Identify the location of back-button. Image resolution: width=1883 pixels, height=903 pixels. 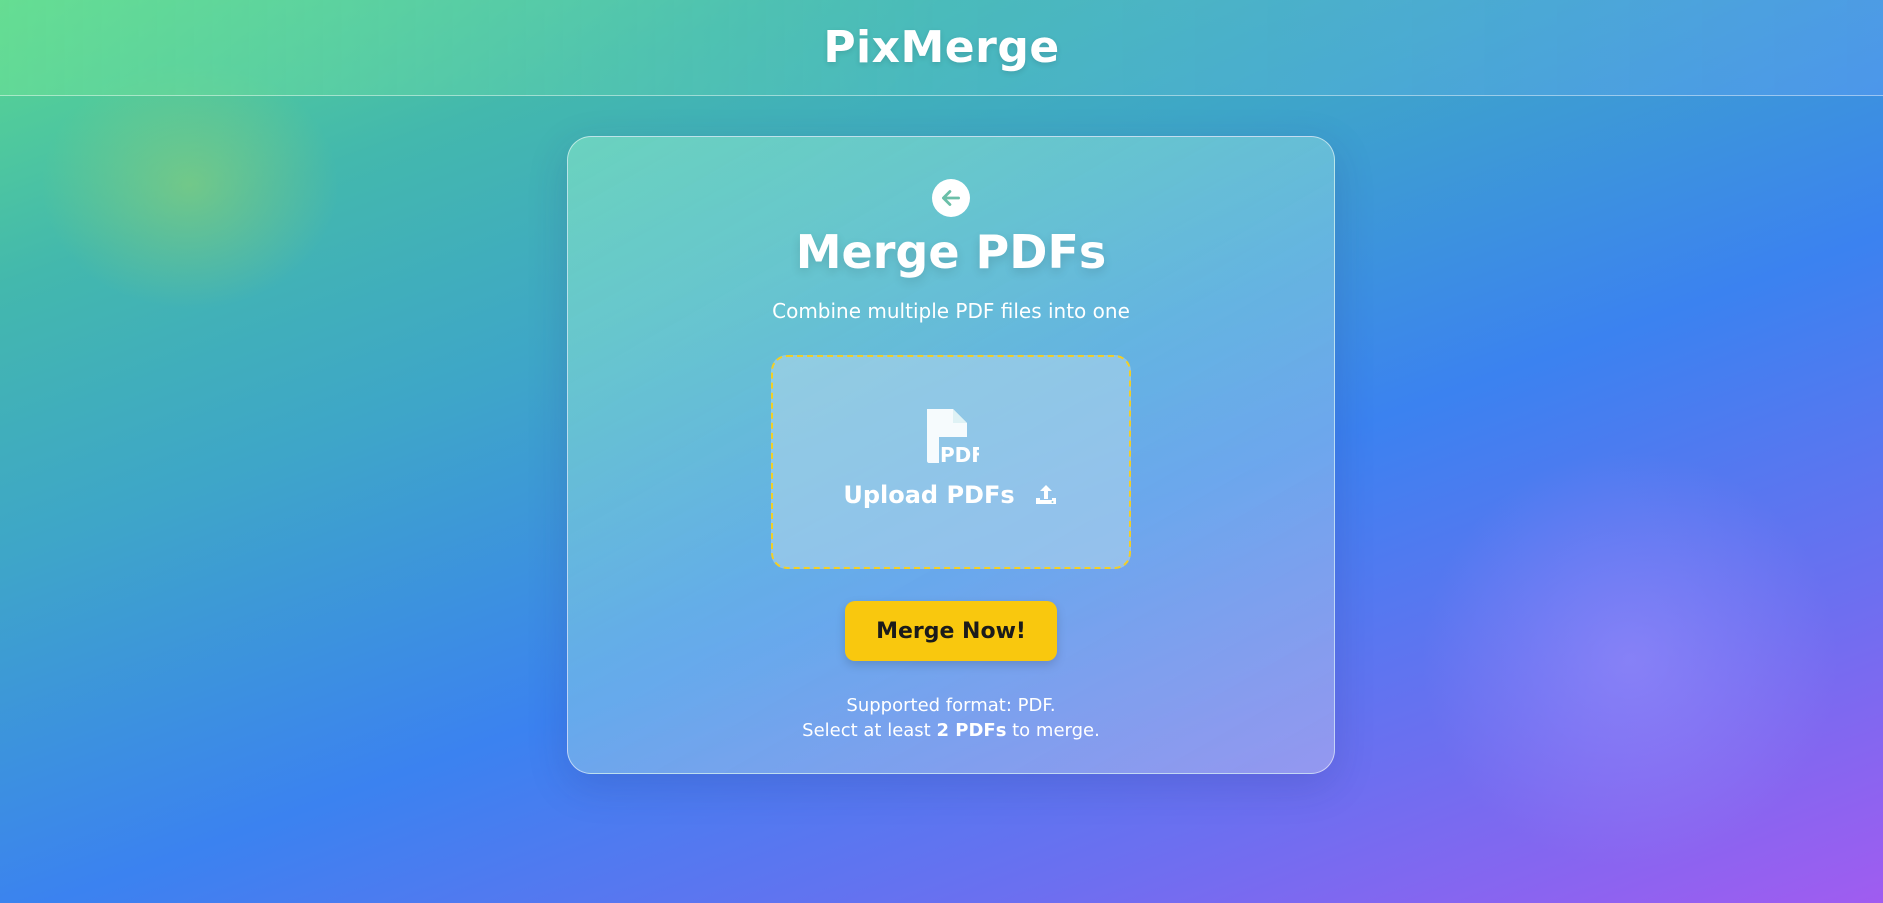
(951, 198).